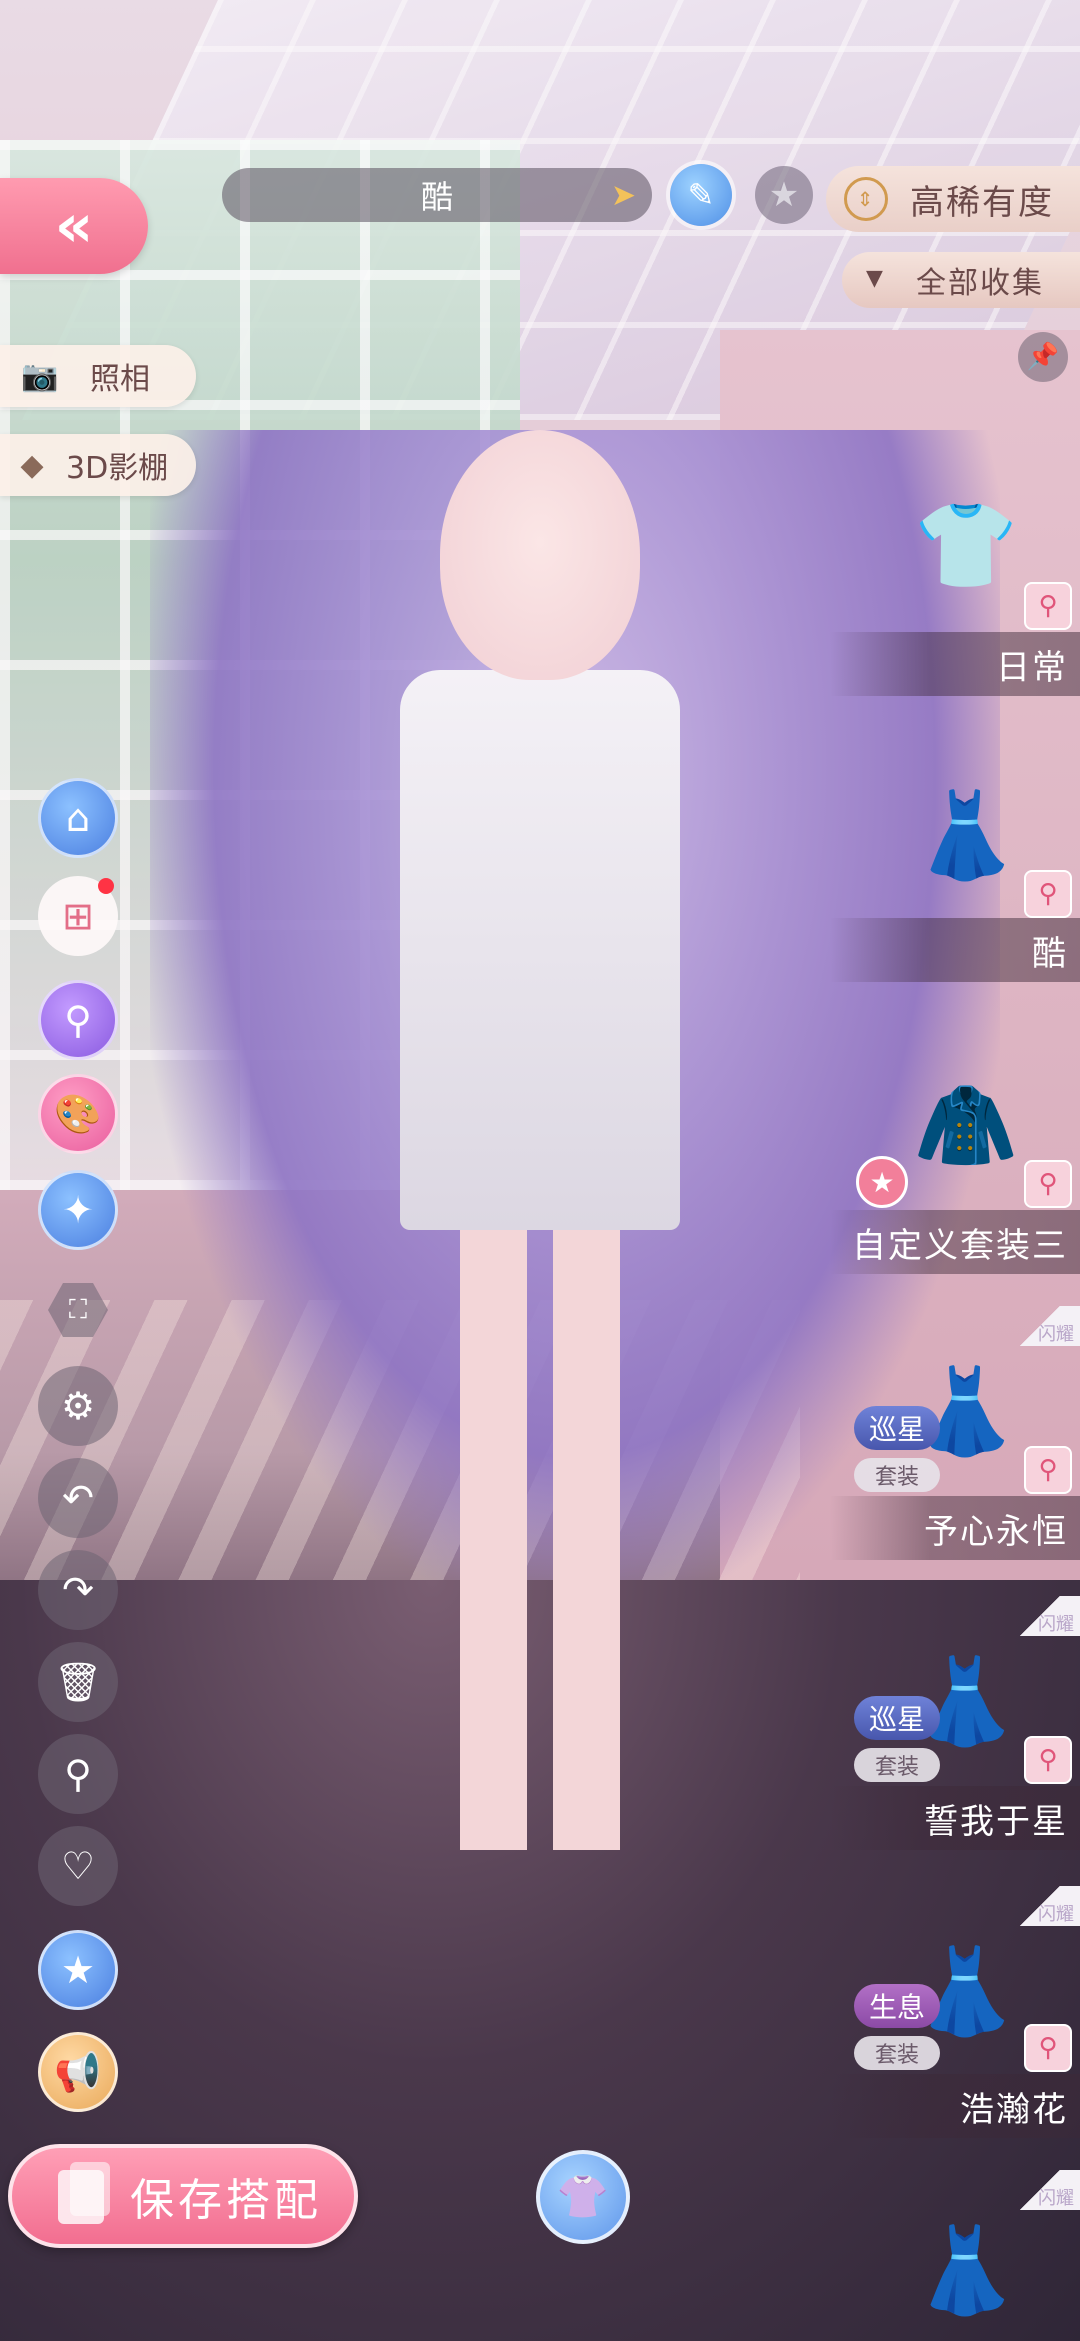 The height and width of the screenshot is (2341, 1080). Describe the element at coordinates (866, 199) in the screenshot. I see `sort-toggle-icon: ⇕` at that location.